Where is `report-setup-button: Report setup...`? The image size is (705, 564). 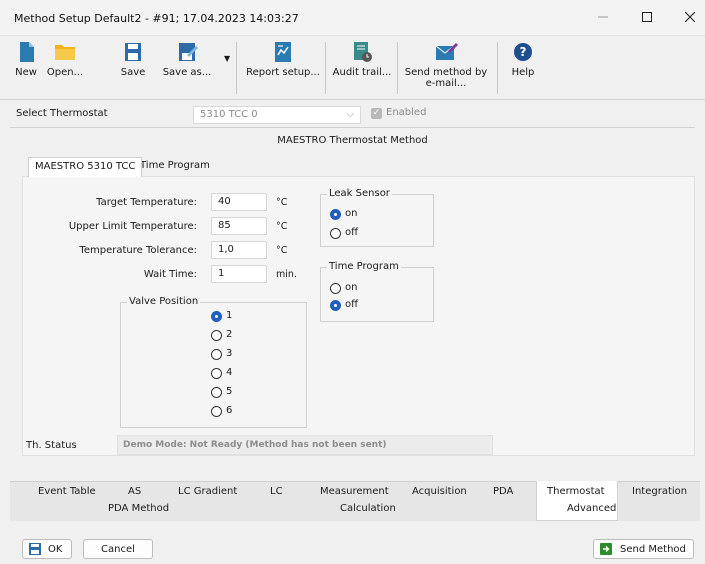
report-setup-button: Report setup... is located at coordinates (283, 68).